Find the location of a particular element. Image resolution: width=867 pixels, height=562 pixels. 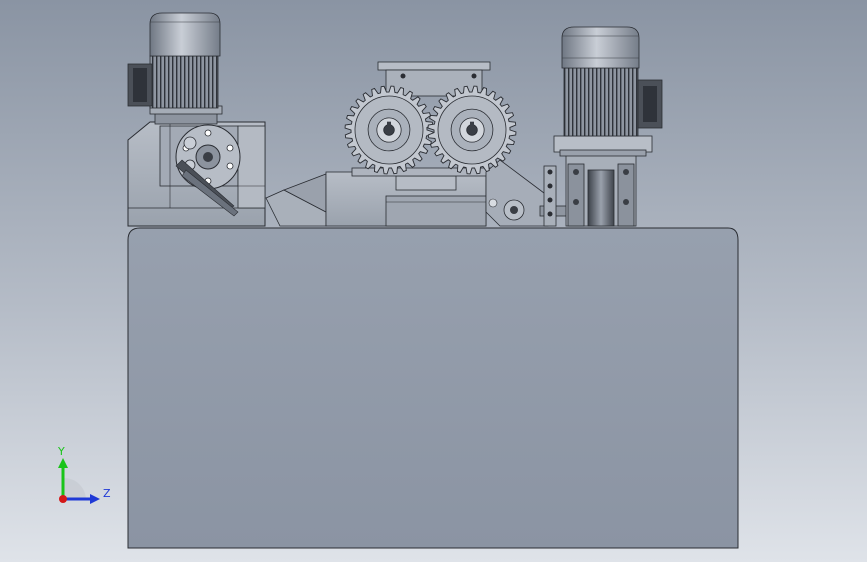

left-motor is located at coordinates (175, 68).